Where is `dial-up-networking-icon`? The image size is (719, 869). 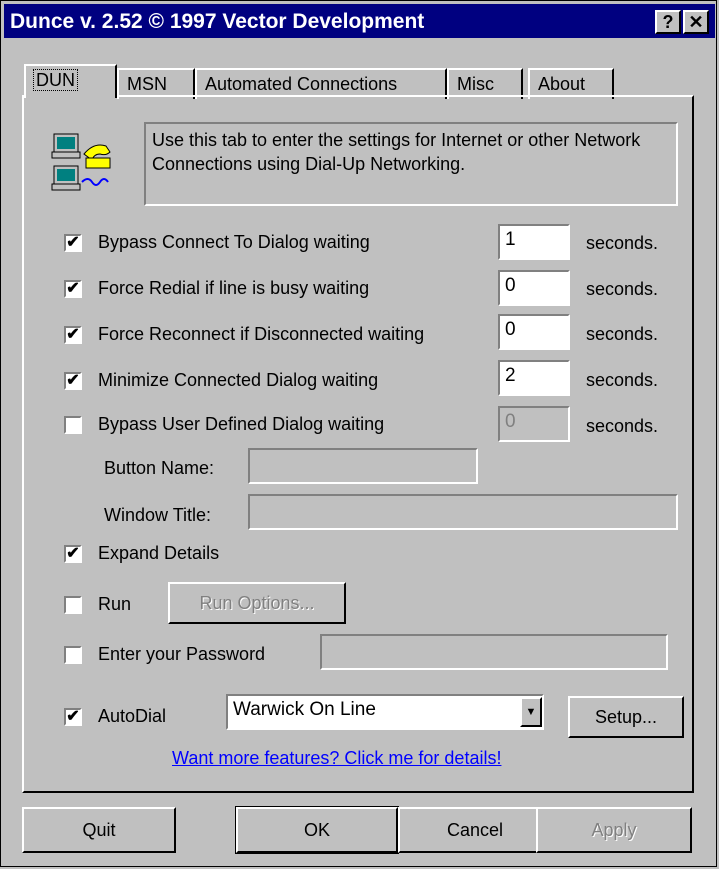
dial-up-networking-icon is located at coordinates (83, 164).